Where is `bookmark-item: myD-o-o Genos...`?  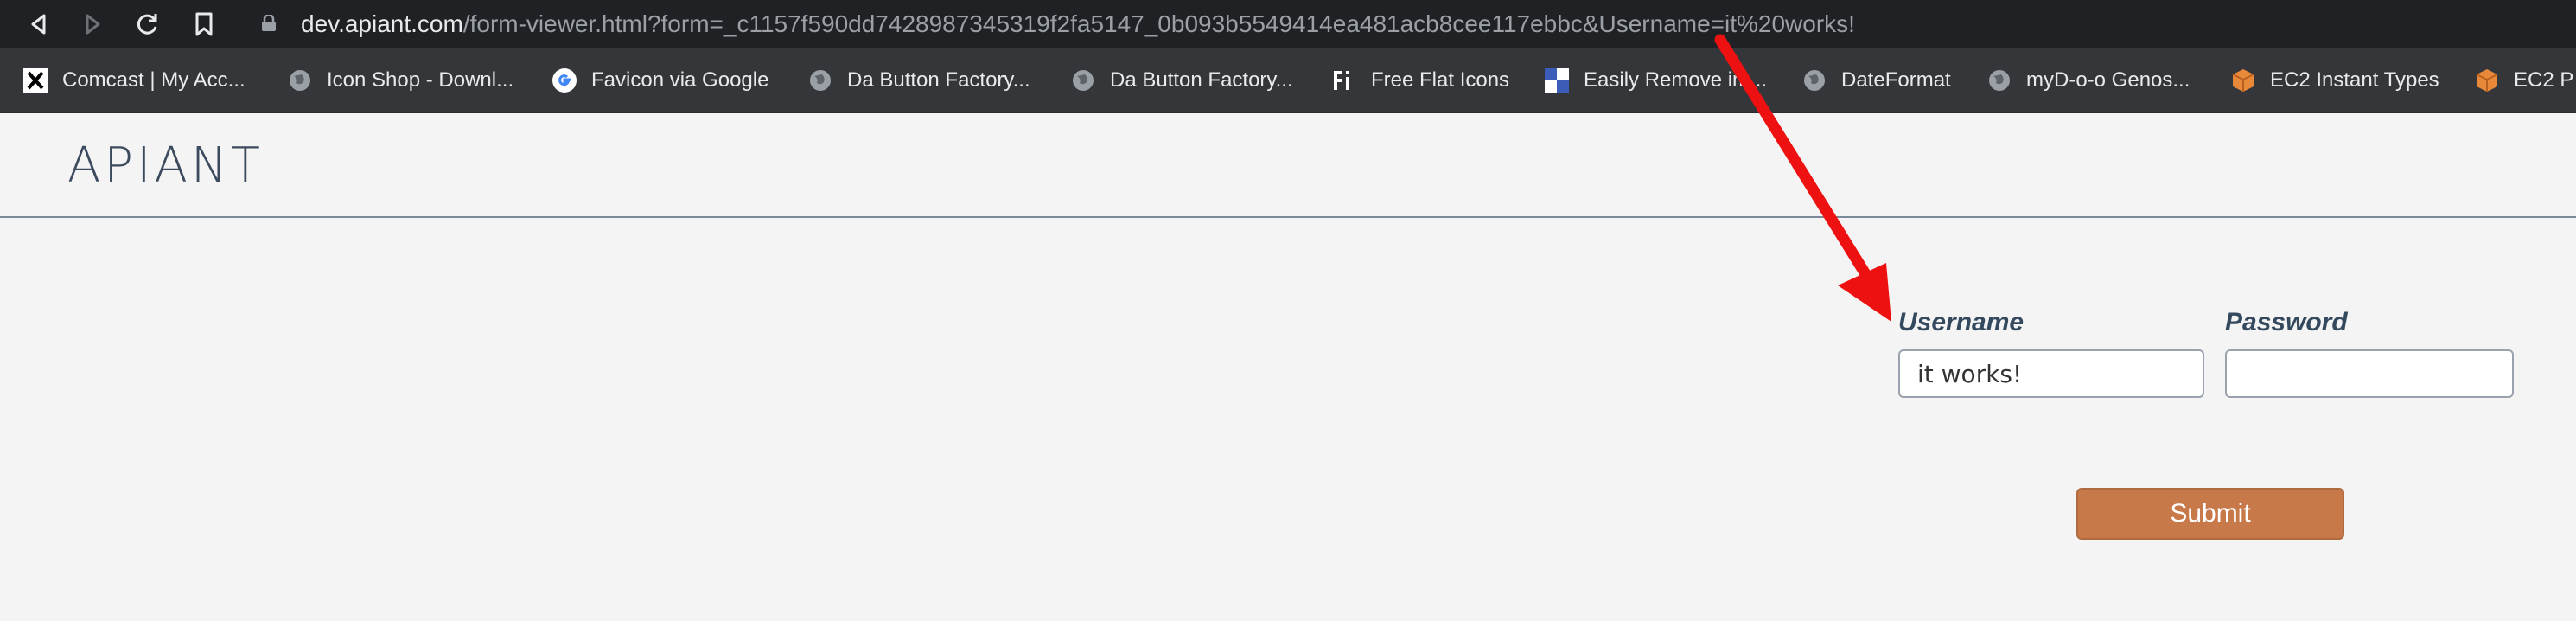 bookmark-item: myD-o-o Genos... is located at coordinates (2088, 80).